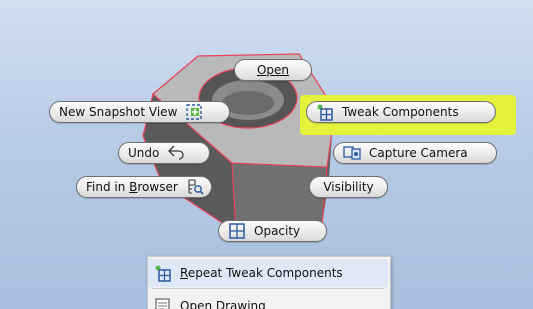 The image size is (533, 309). Describe the element at coordinates (223, 304) in the screenshot. I see `menu-item-label: Open Drawing` at that location.